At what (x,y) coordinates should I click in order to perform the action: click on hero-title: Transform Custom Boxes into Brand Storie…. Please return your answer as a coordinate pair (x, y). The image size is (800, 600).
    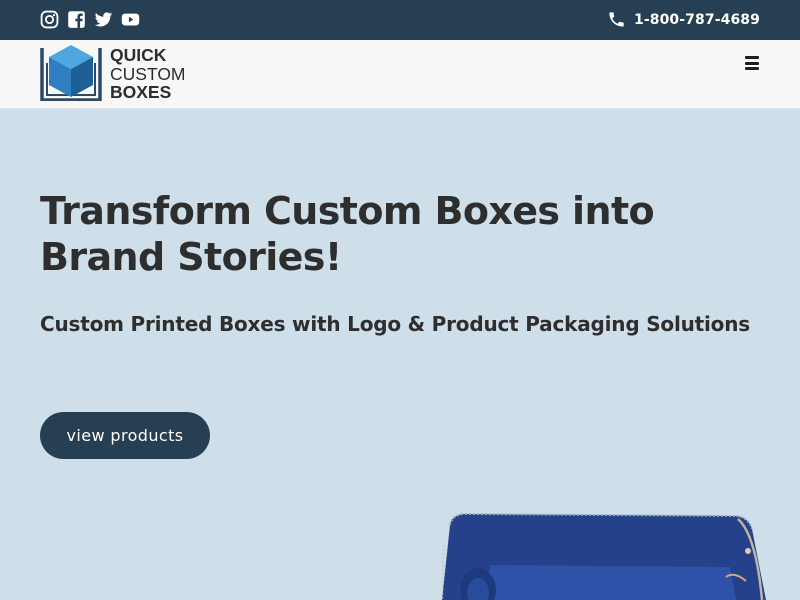
    Looking at the image, I should click on (347, 234).